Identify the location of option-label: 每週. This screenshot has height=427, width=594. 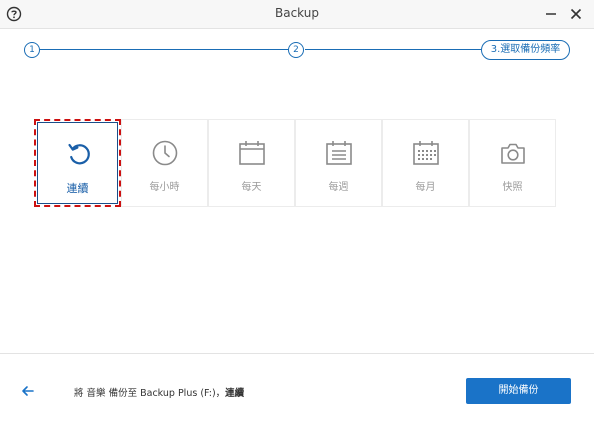
(338, 187).